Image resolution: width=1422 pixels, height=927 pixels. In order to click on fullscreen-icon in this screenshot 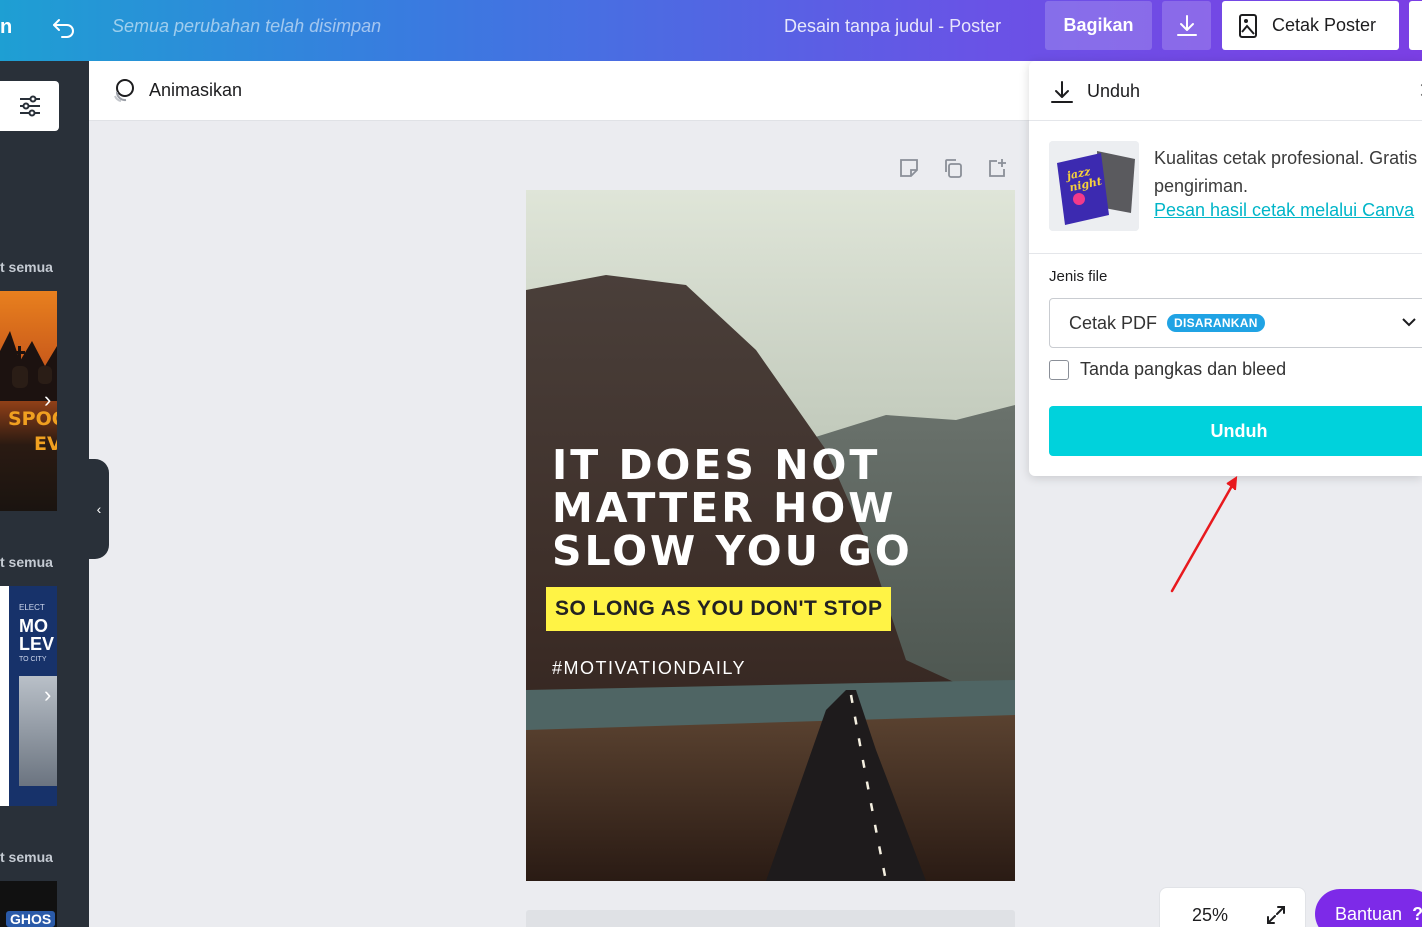, I will do `click(1276, 915)`.